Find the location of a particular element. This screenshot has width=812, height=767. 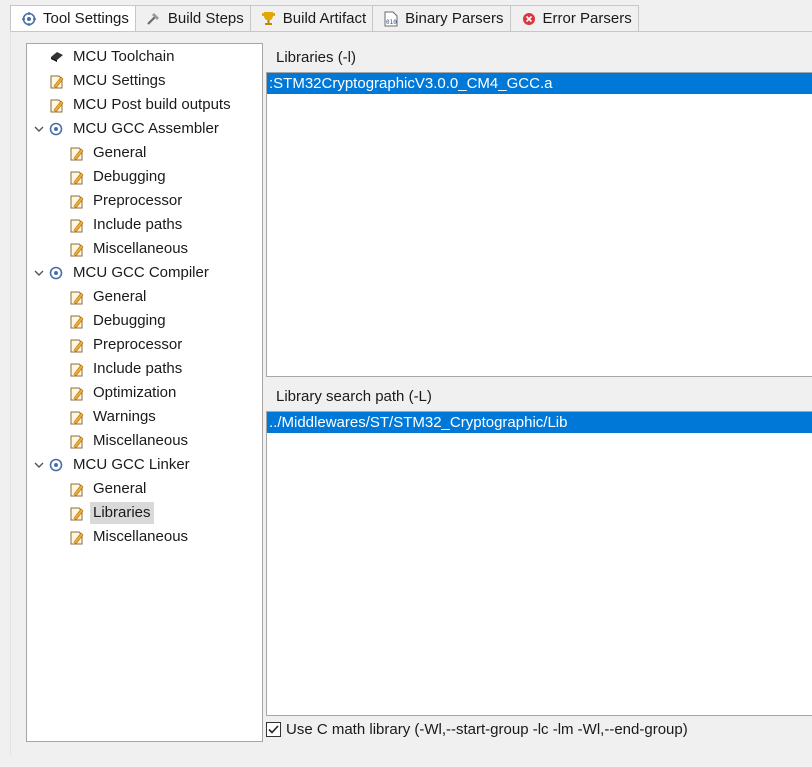

trophy-icon is located at coordinates (269, 19).